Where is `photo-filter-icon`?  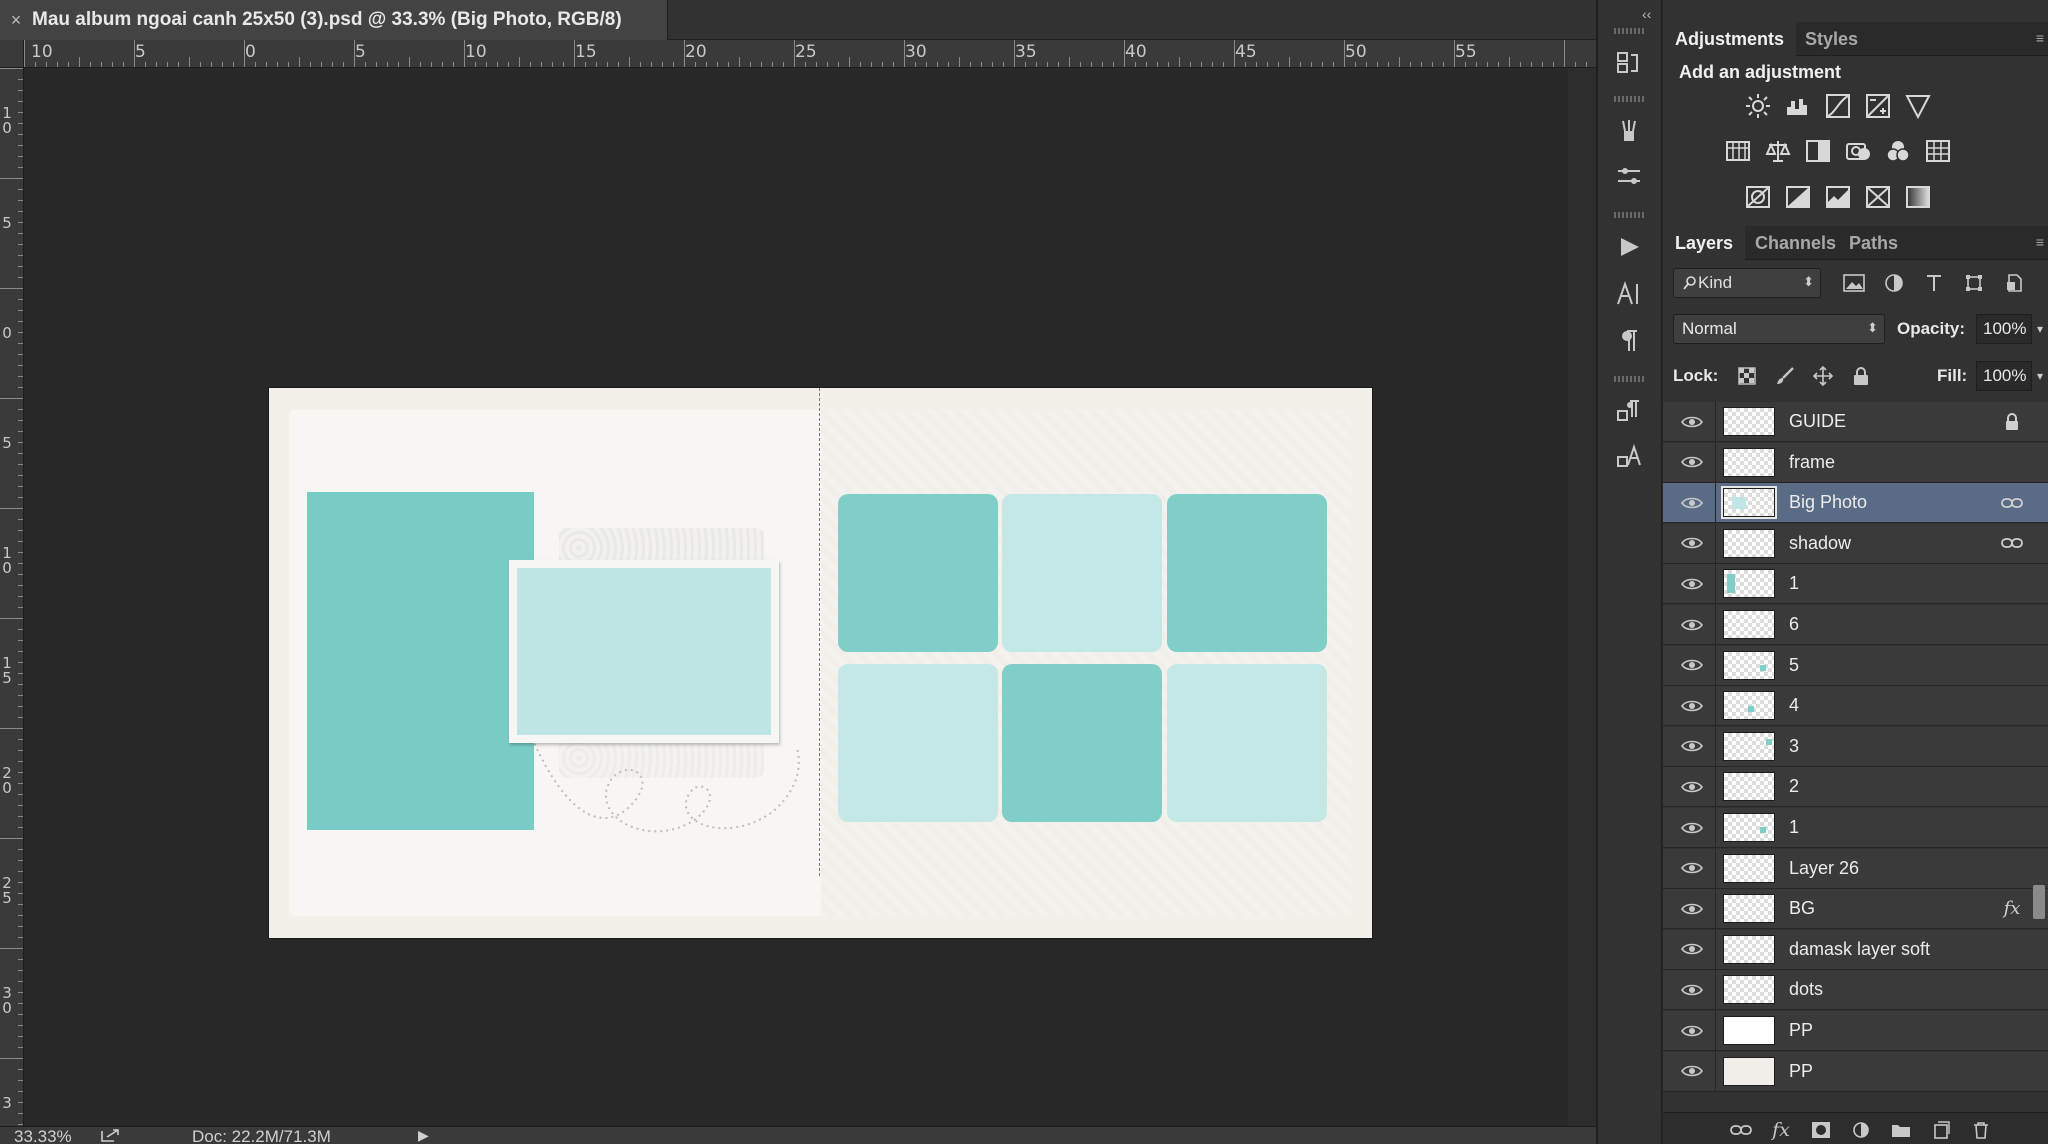
photo-filter-icon is located at coordinates (1858, 151).